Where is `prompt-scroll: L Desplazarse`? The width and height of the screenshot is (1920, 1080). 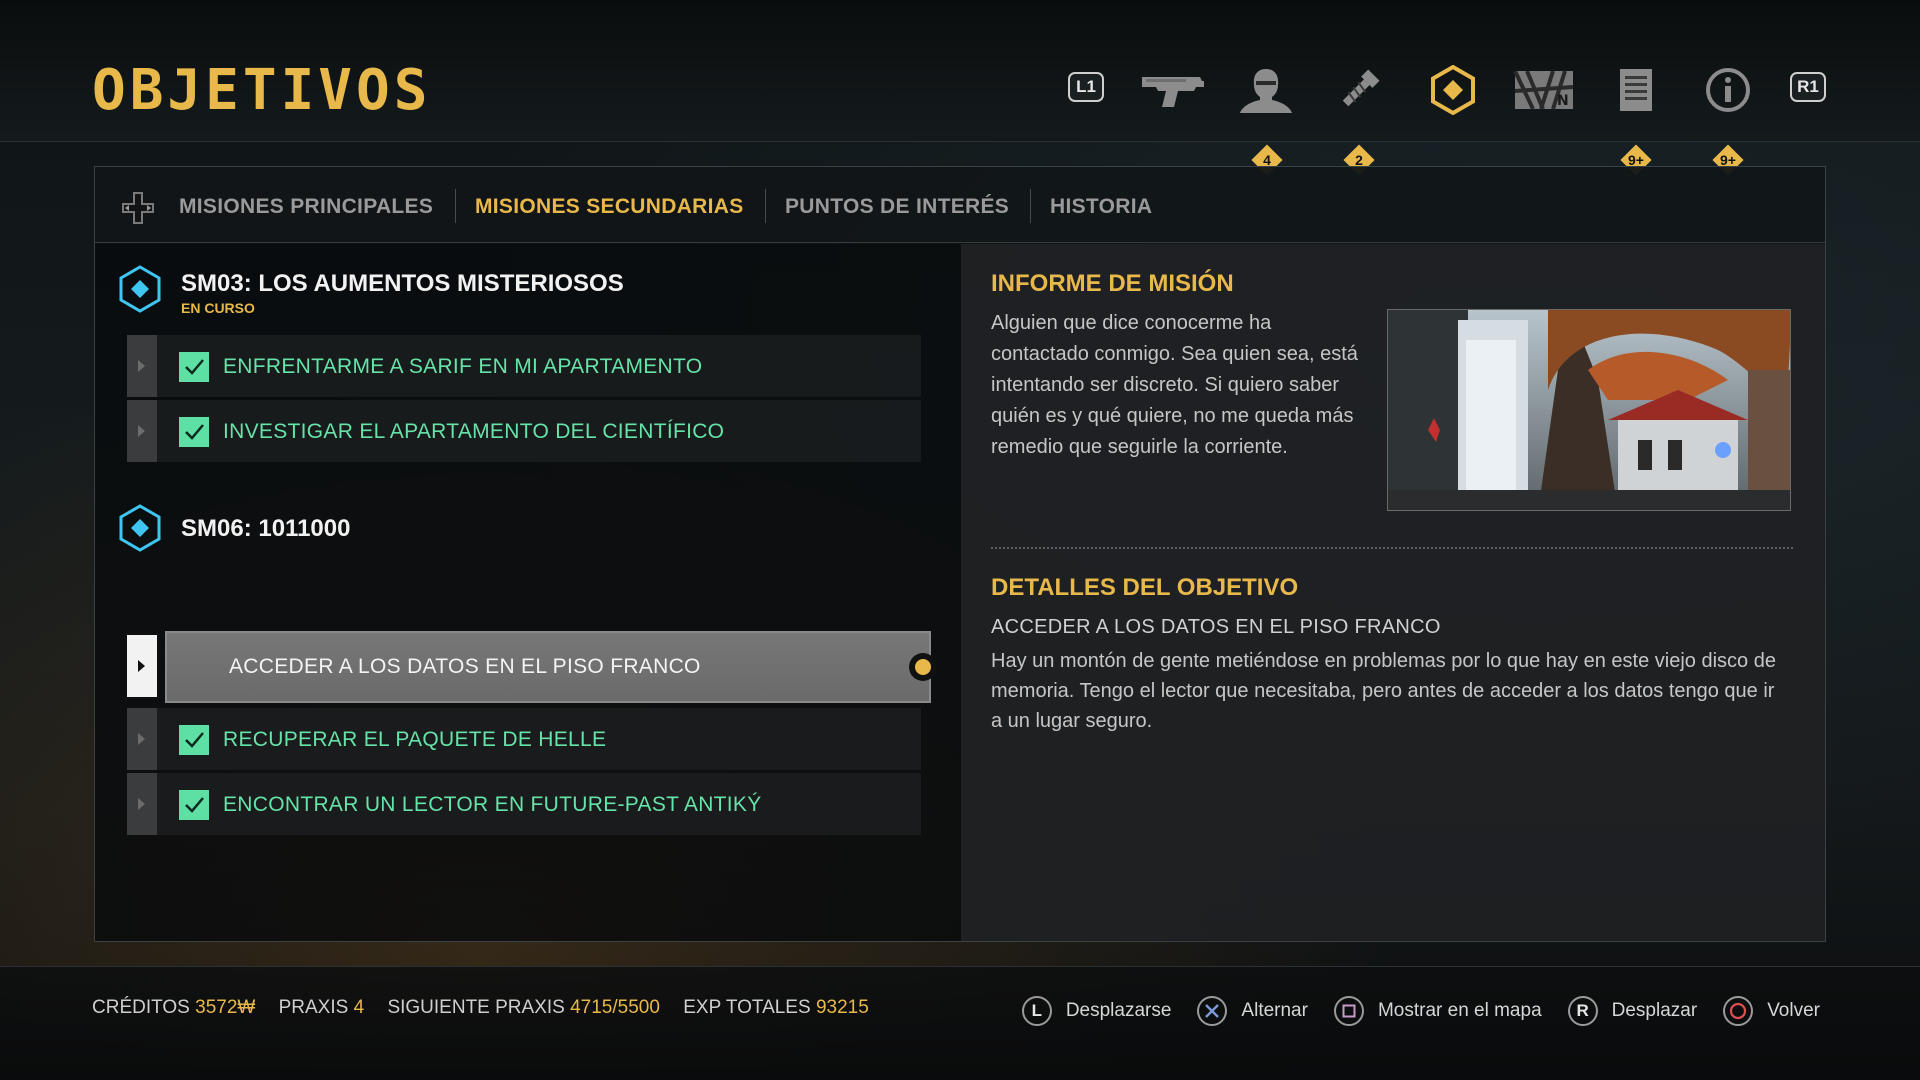
prompt-scroll: L Desplazarse is located at coordinates (1096, 1011).